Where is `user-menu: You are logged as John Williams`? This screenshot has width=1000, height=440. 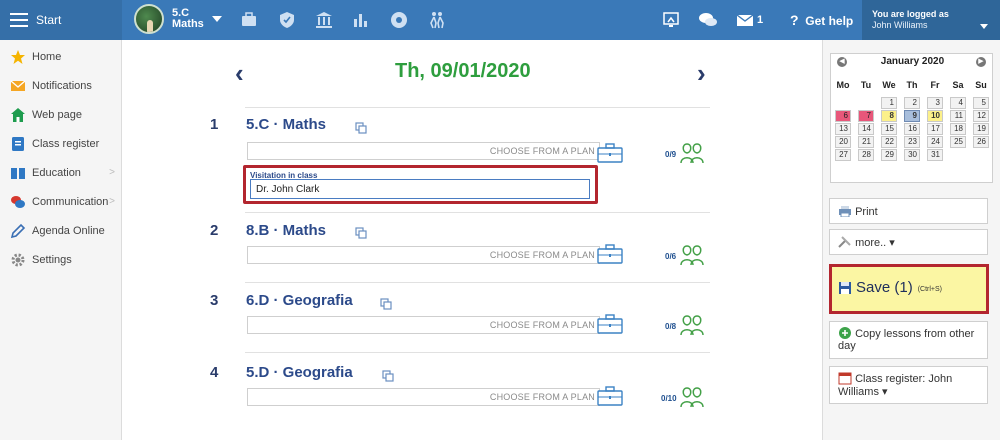 user-menu: You are logged as John Williams is located at coordinates (931, 20).